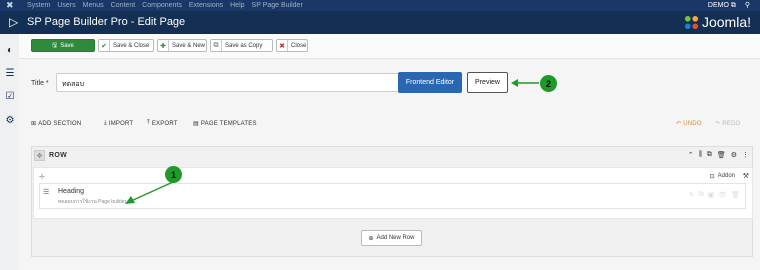 The height and width of the screenshot is (270, 760). Describe the element at coordinates (282, 45) in the screenshot. I see `close-icon: ✖` at that location.